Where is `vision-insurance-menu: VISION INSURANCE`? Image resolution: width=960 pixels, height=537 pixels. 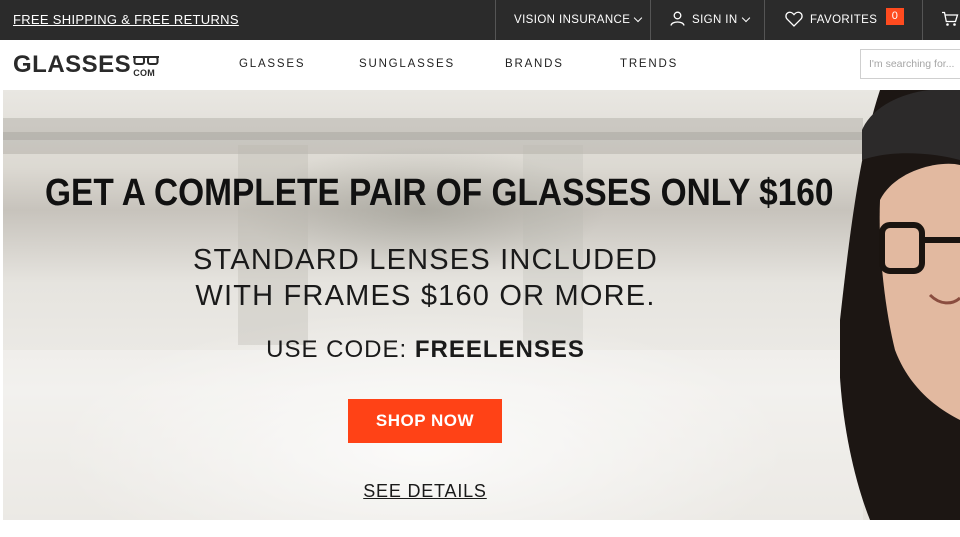 vision-insurance-menu: VISION INSURANCE is located at coordinates (572, 20).